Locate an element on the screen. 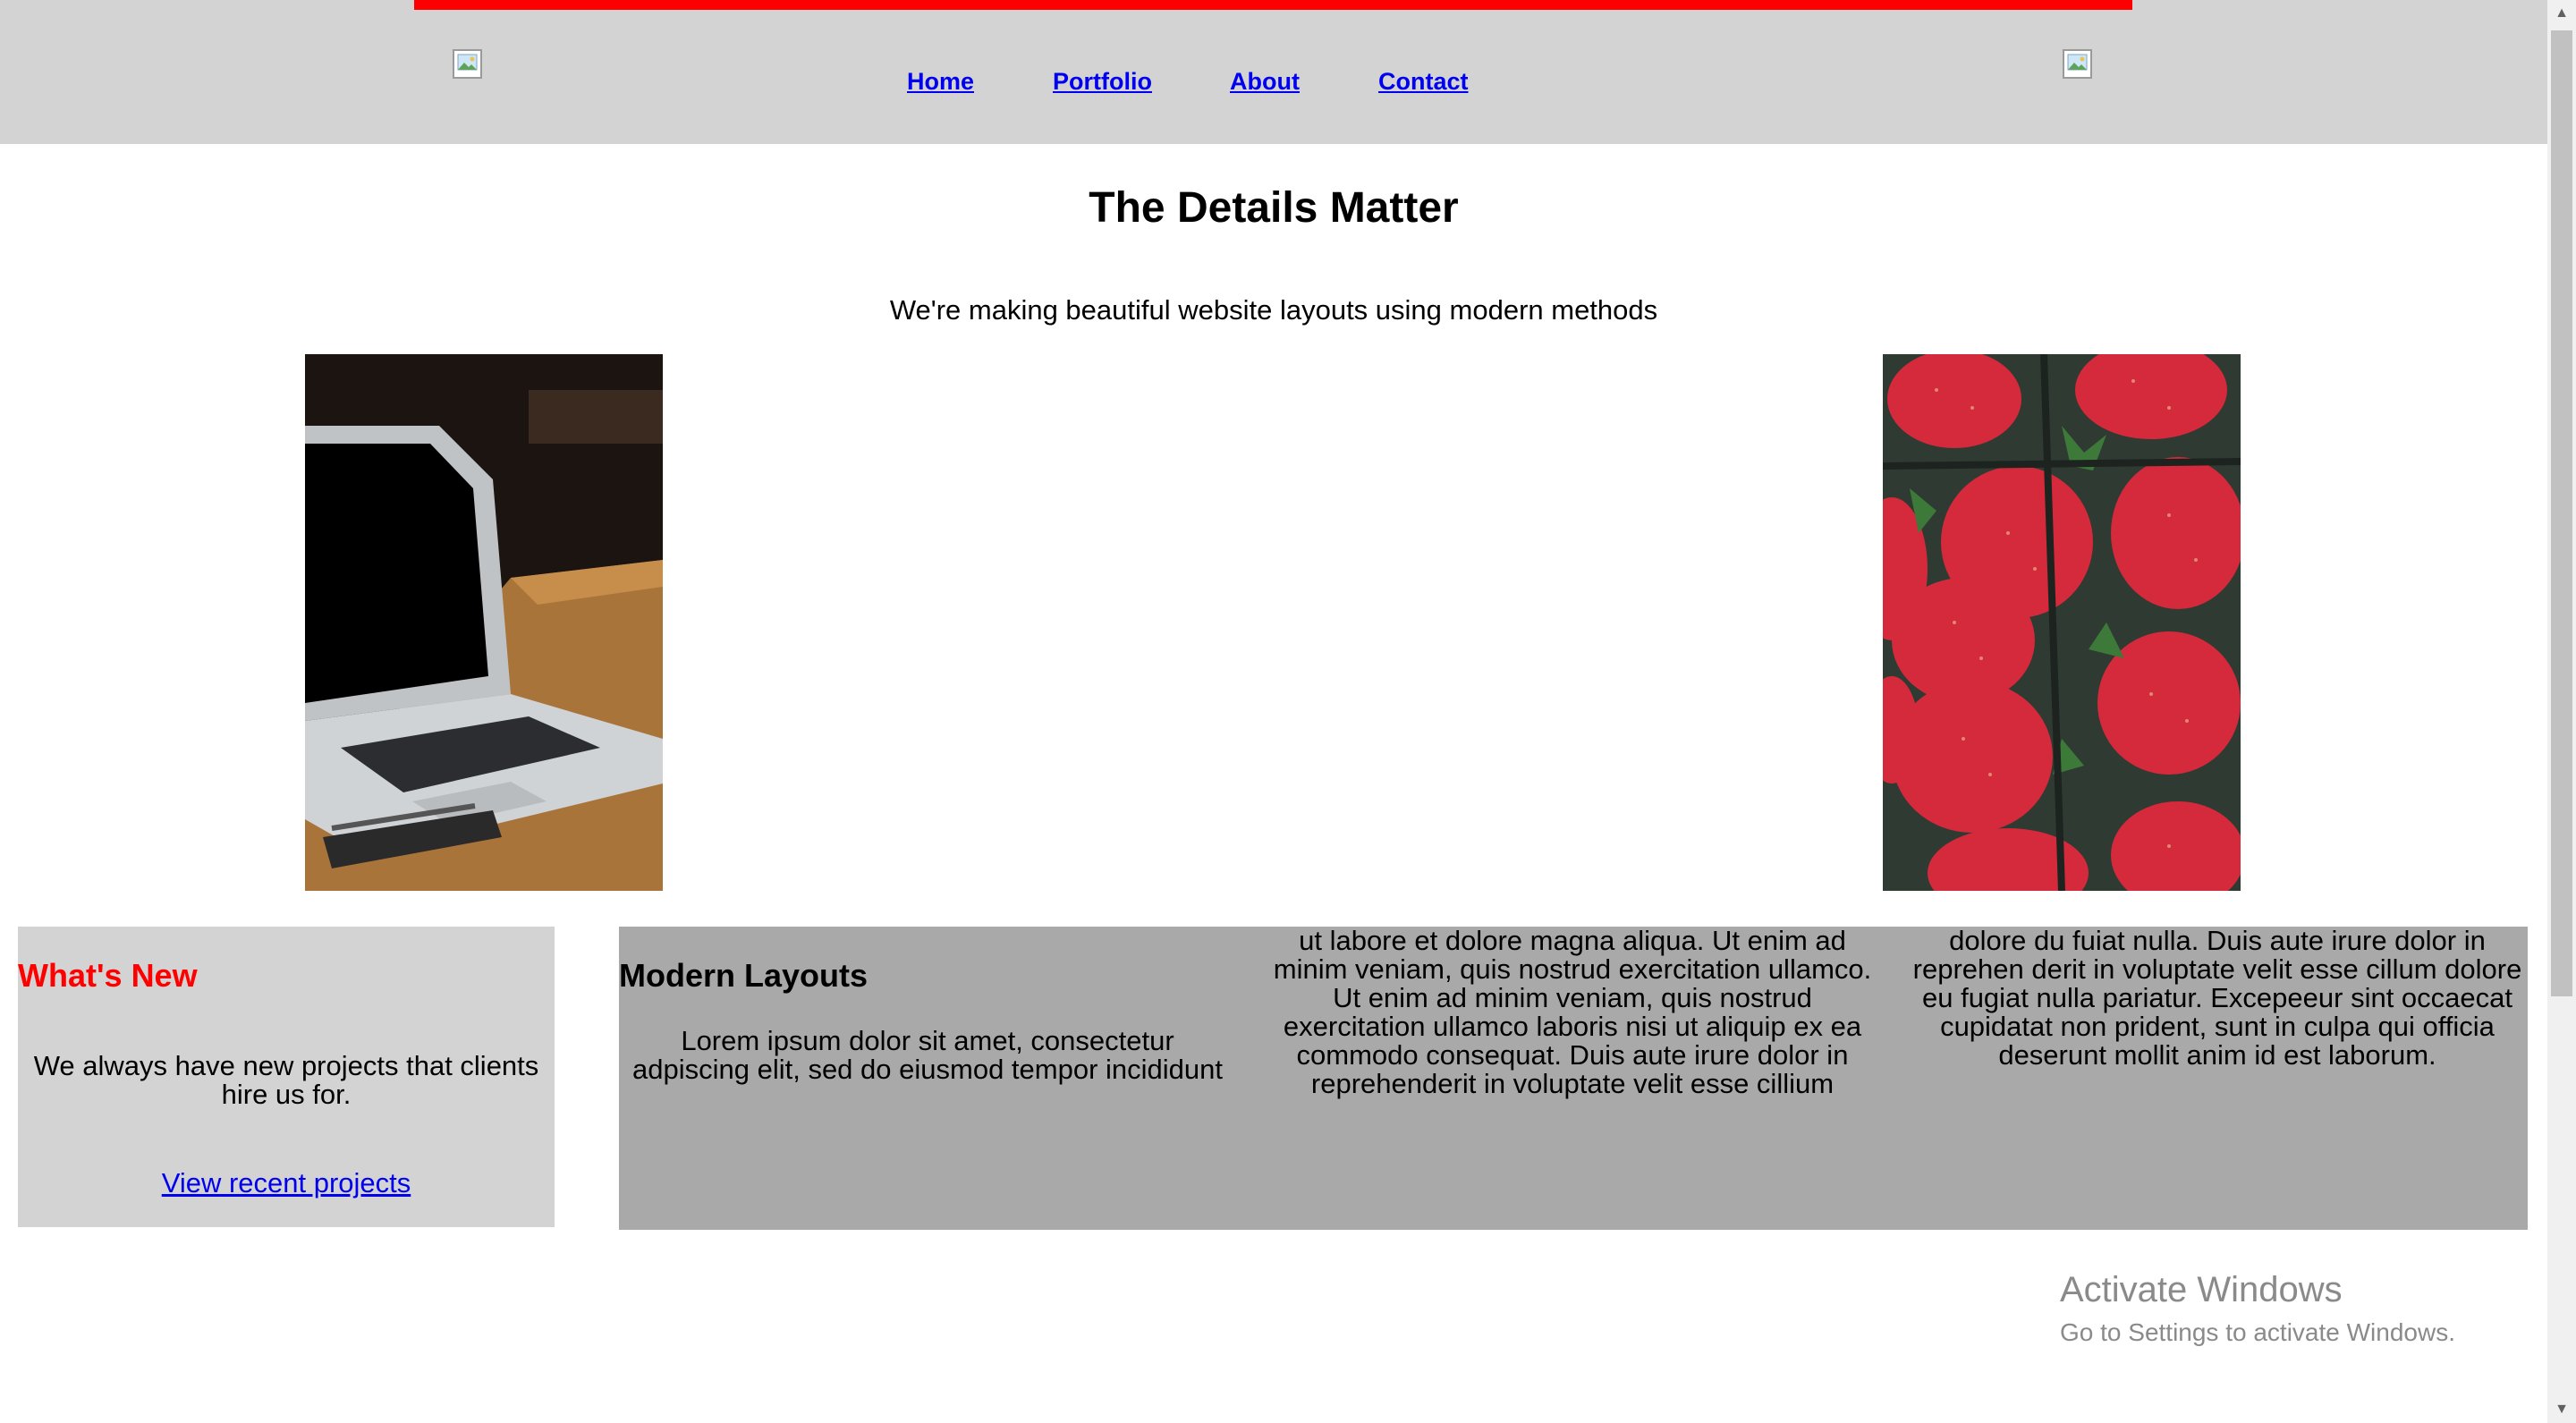 This screenshot has width=2576, height=1423. activate-windows-subtitle: Go to Settings to activate Windows. is located at coordinates (2257, 1332).